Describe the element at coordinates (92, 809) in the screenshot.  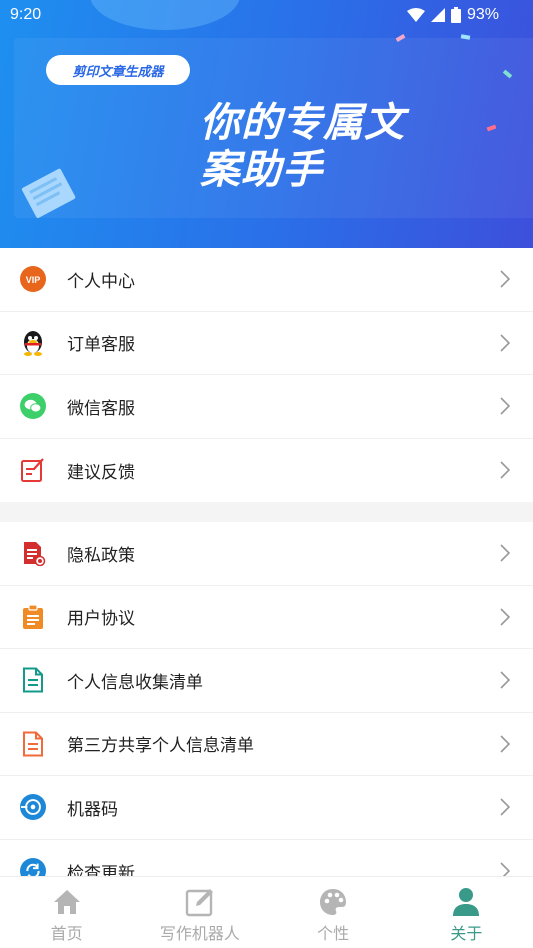
I see `menu-item-label: 机器码` at that location.